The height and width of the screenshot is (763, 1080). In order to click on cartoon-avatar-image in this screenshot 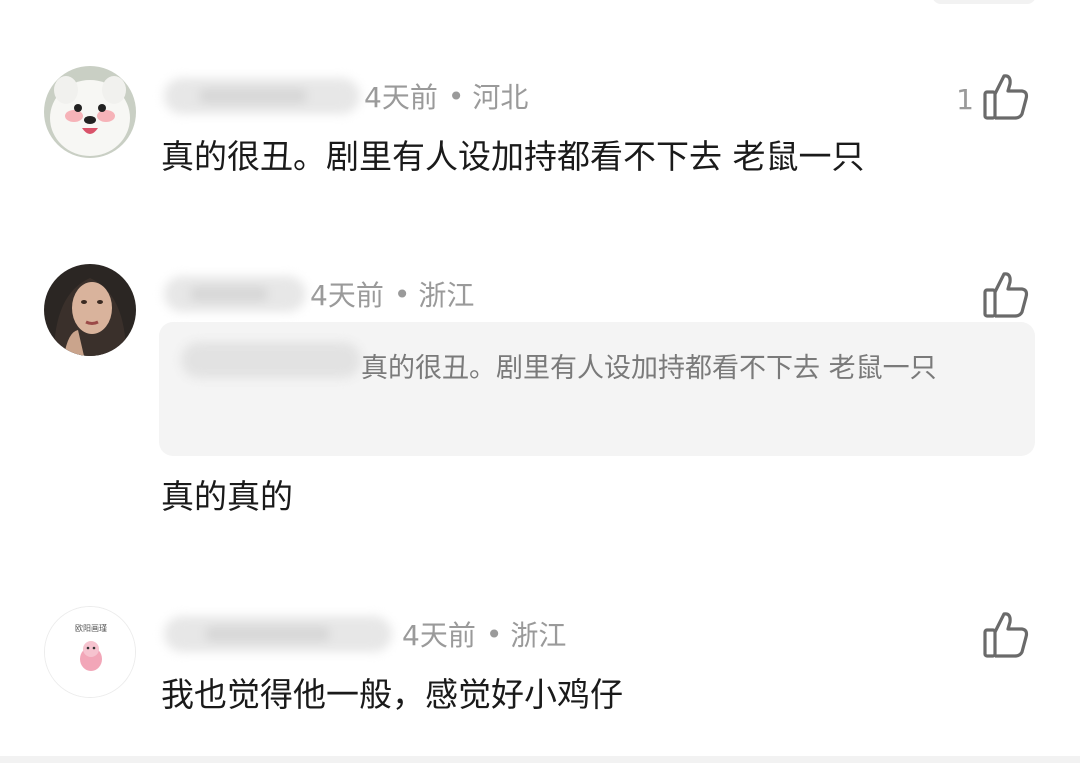, I will do `click(90, 652)`.